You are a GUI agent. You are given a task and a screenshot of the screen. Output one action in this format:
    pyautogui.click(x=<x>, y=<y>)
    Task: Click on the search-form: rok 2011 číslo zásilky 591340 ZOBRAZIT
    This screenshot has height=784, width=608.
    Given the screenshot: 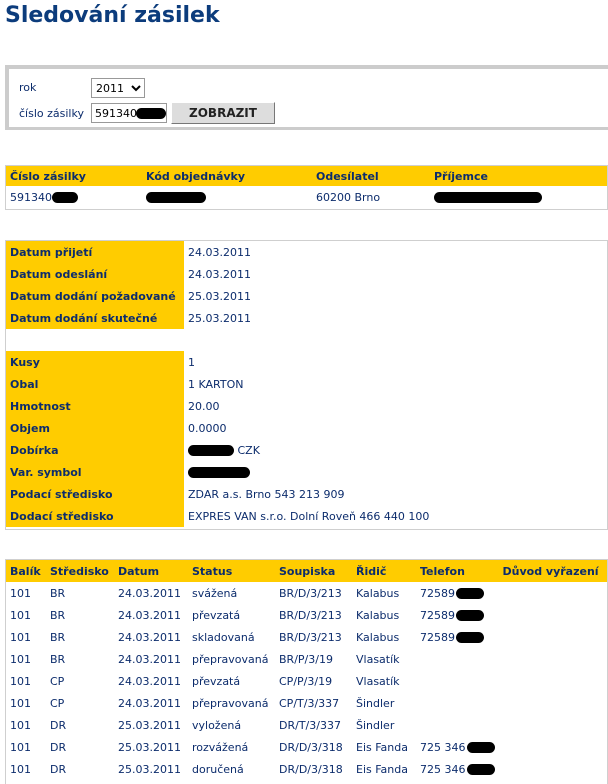 What is the action you would take?
    pyautogui.click(x=306, y=97)
    